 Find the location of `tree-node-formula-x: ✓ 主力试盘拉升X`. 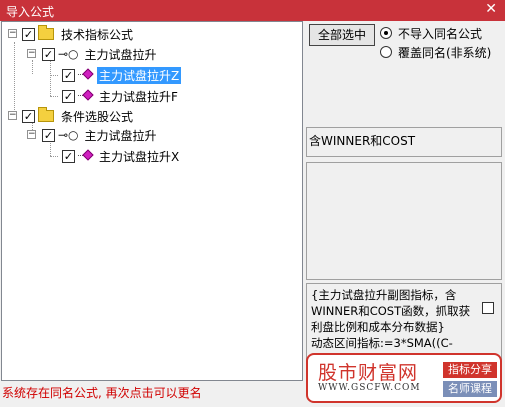

tree-node-formula-x: ✓ 主力试盘拉升X is located at coordinates (121, 156).